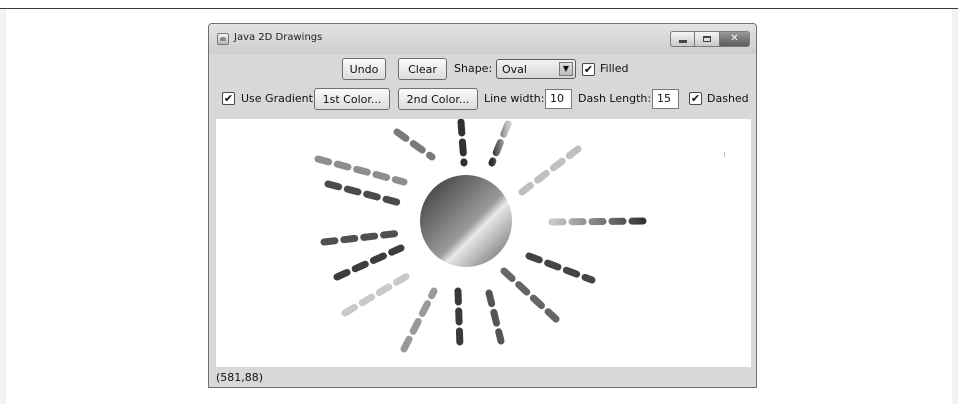 Image resolution: width=958 pixels, height=404 pixels. Describe the element at coordinates (277, 98) in the screenshot. I see `use-gradient-label: Use Gradient` at that location.